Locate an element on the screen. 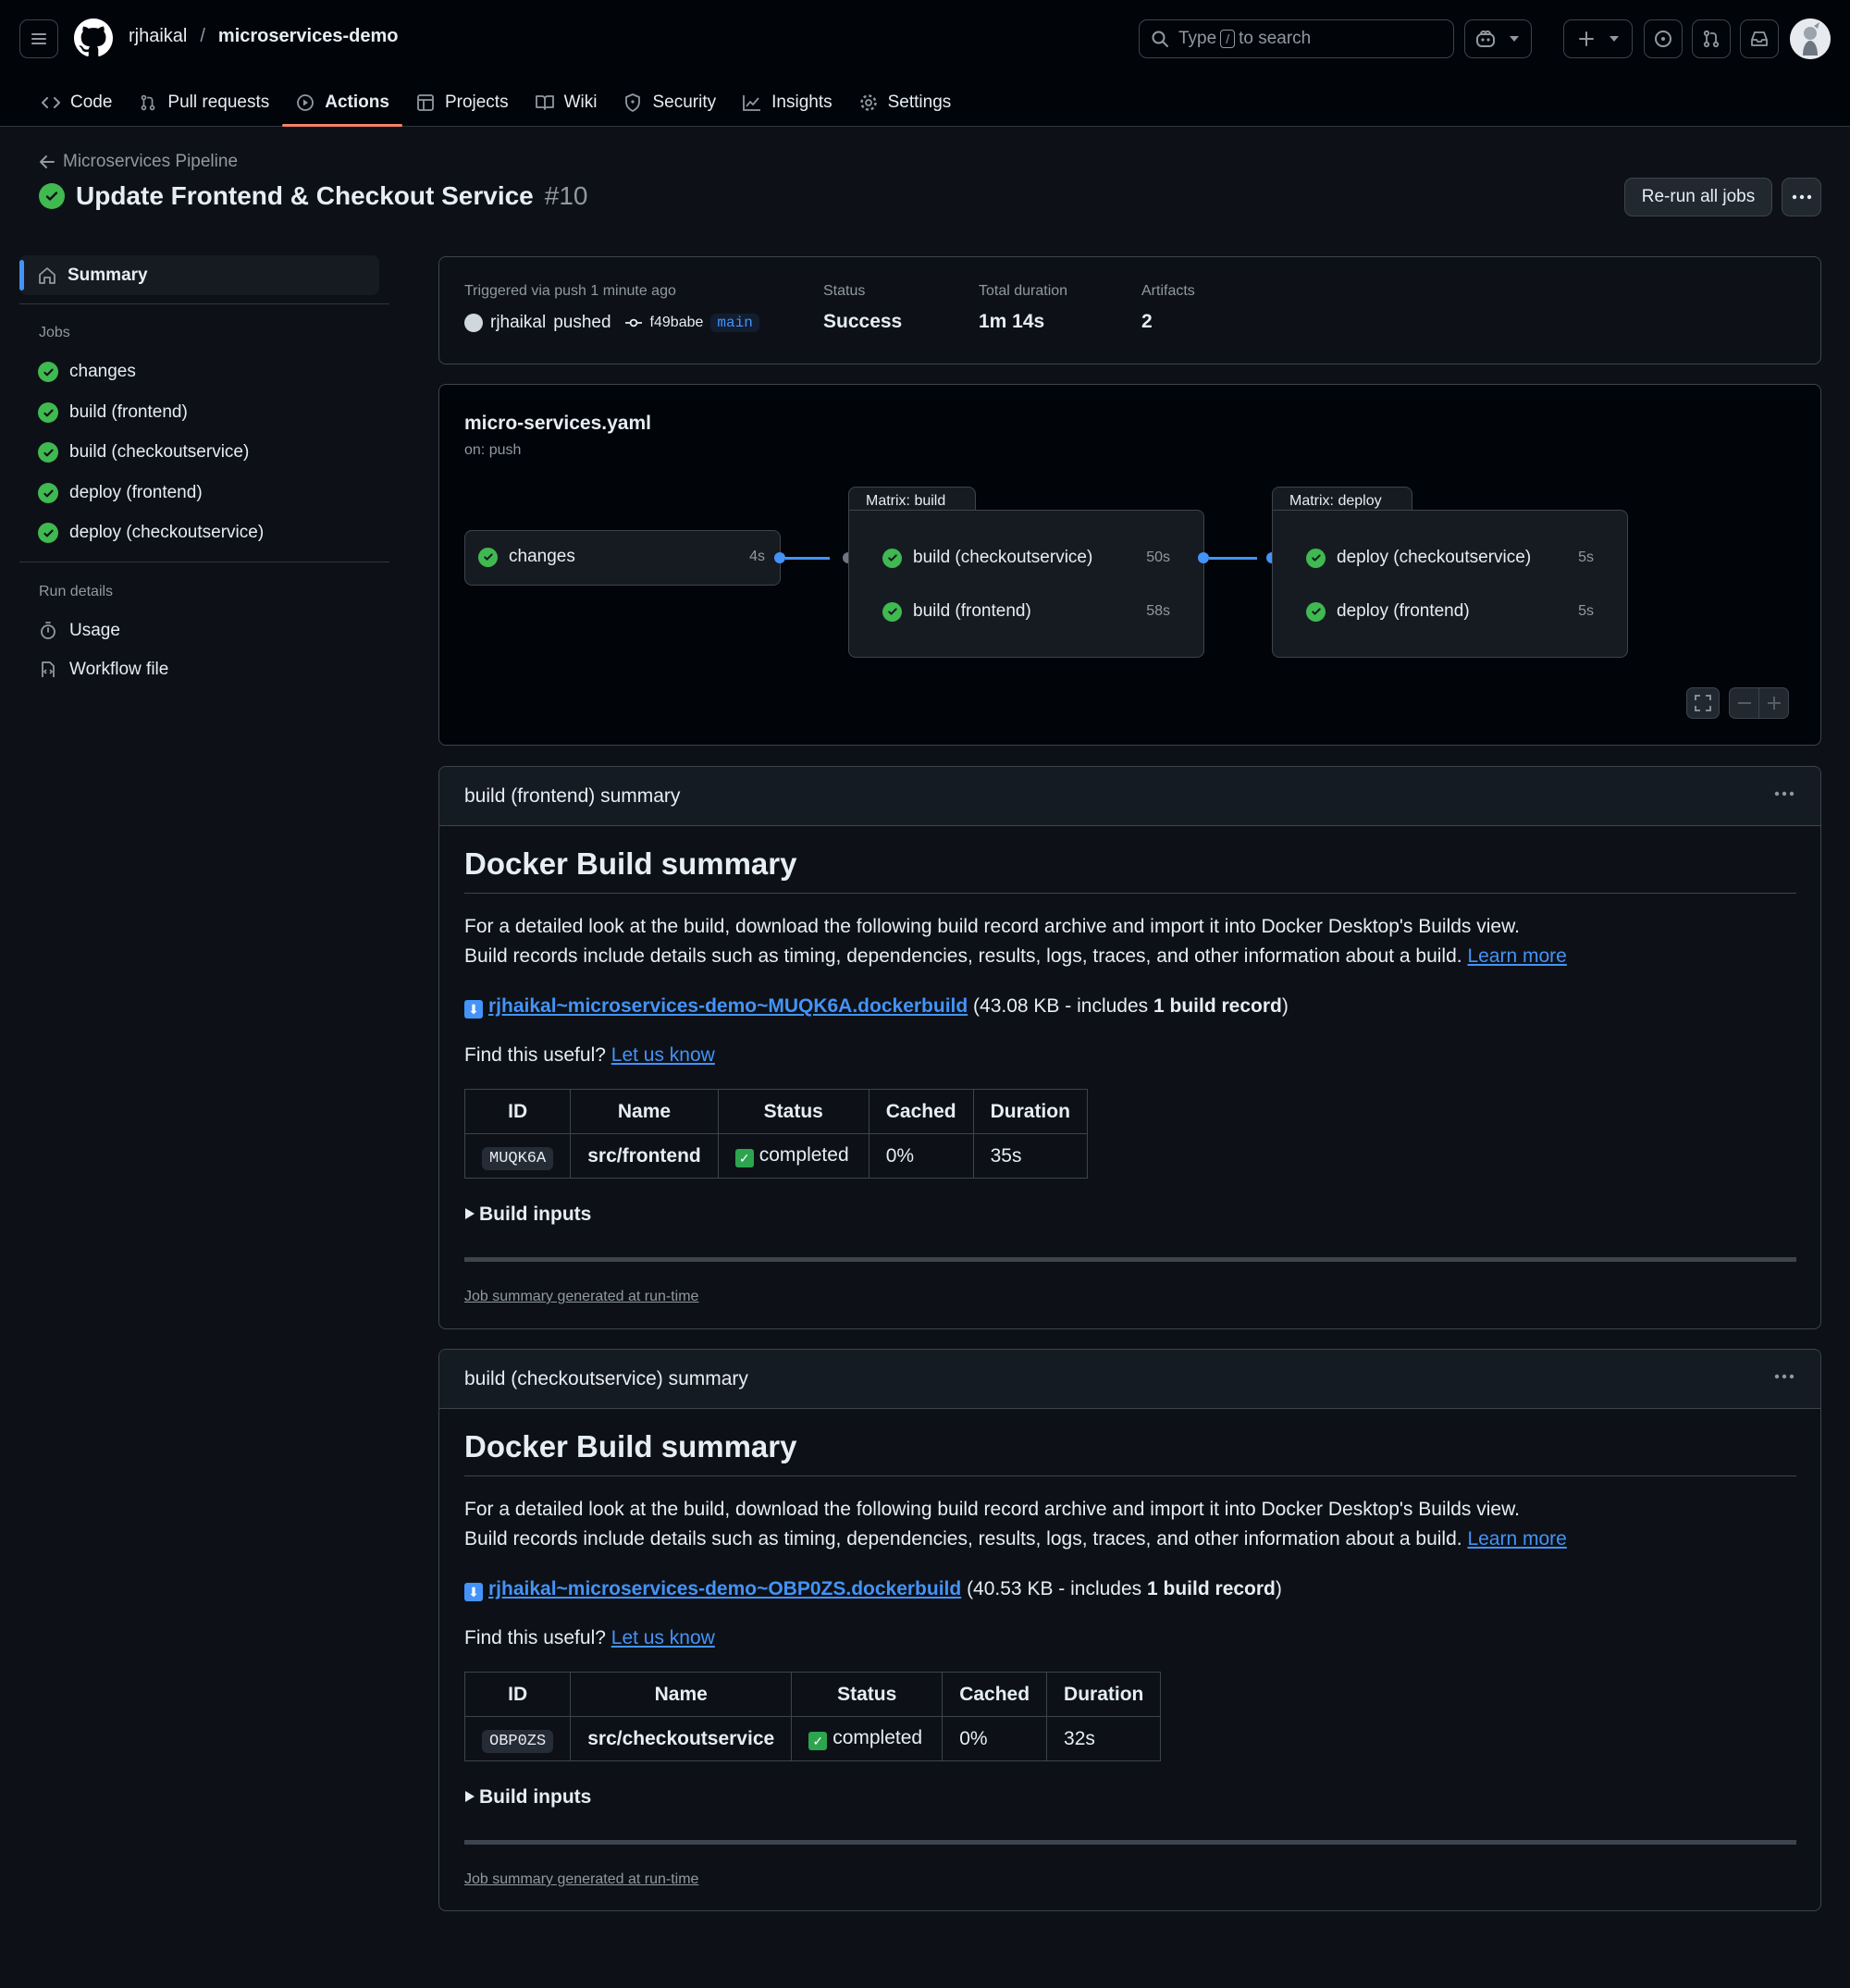 The width and height of the screenshot is (1850, 1988). tab-security: Security is located at coordinates (670, 102).